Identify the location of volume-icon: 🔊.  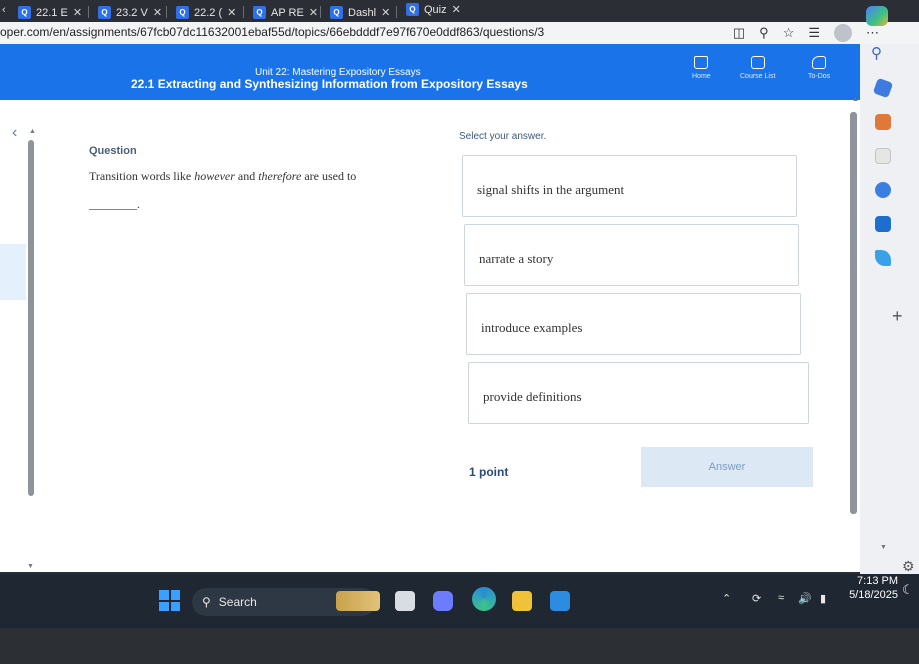
(805, 598).